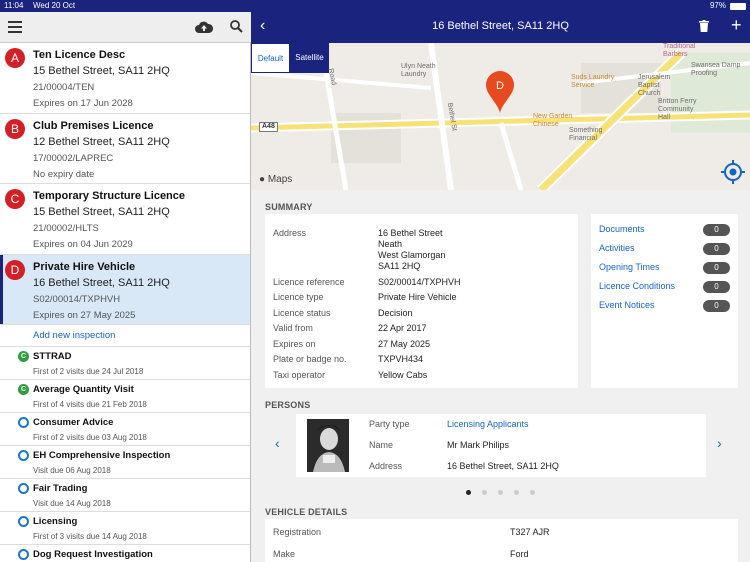 The image size is (750, 562). I want to click on maps-provider-label: Maps, so click(280, 179).